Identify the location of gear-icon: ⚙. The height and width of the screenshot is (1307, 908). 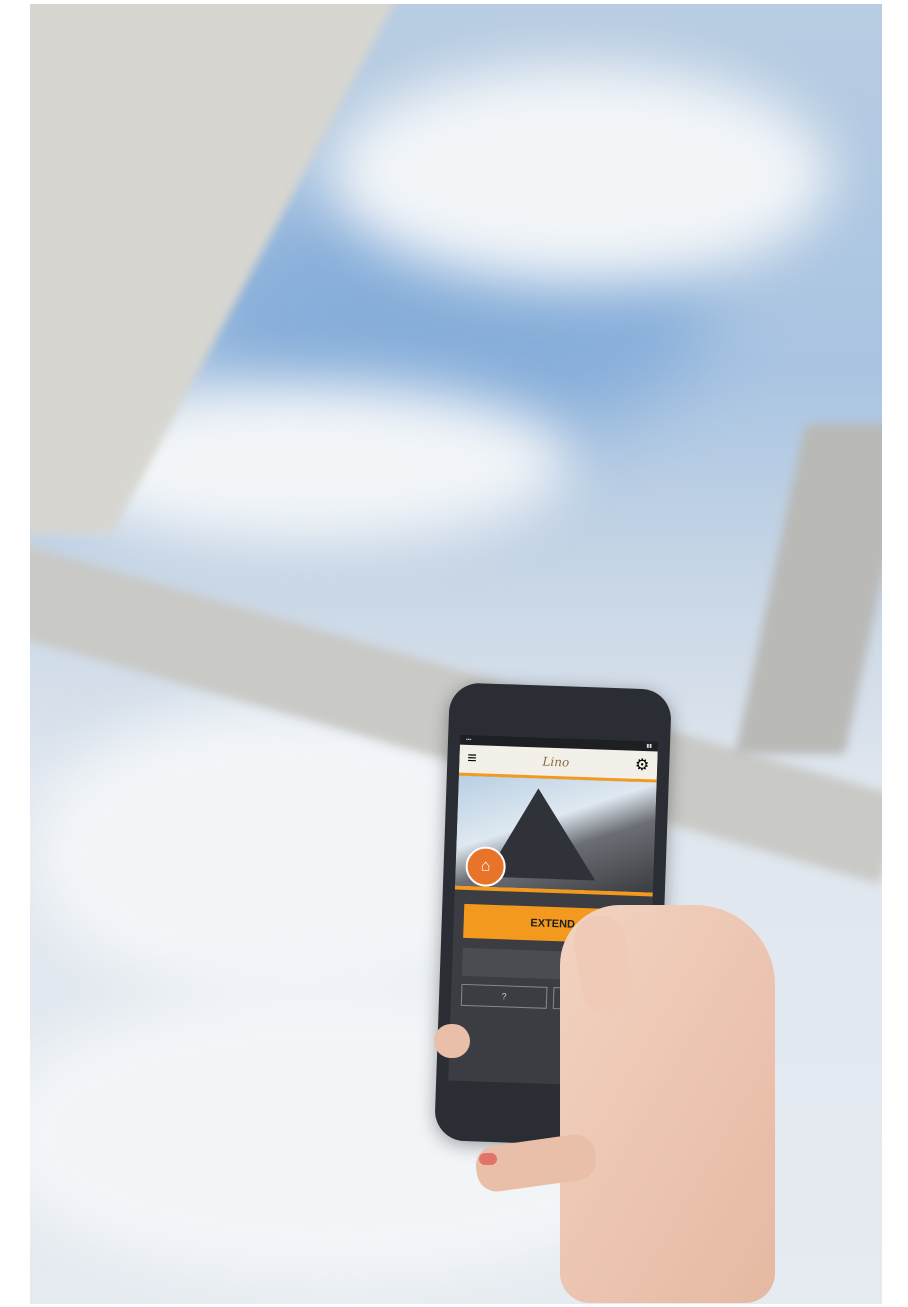
(642, 765).